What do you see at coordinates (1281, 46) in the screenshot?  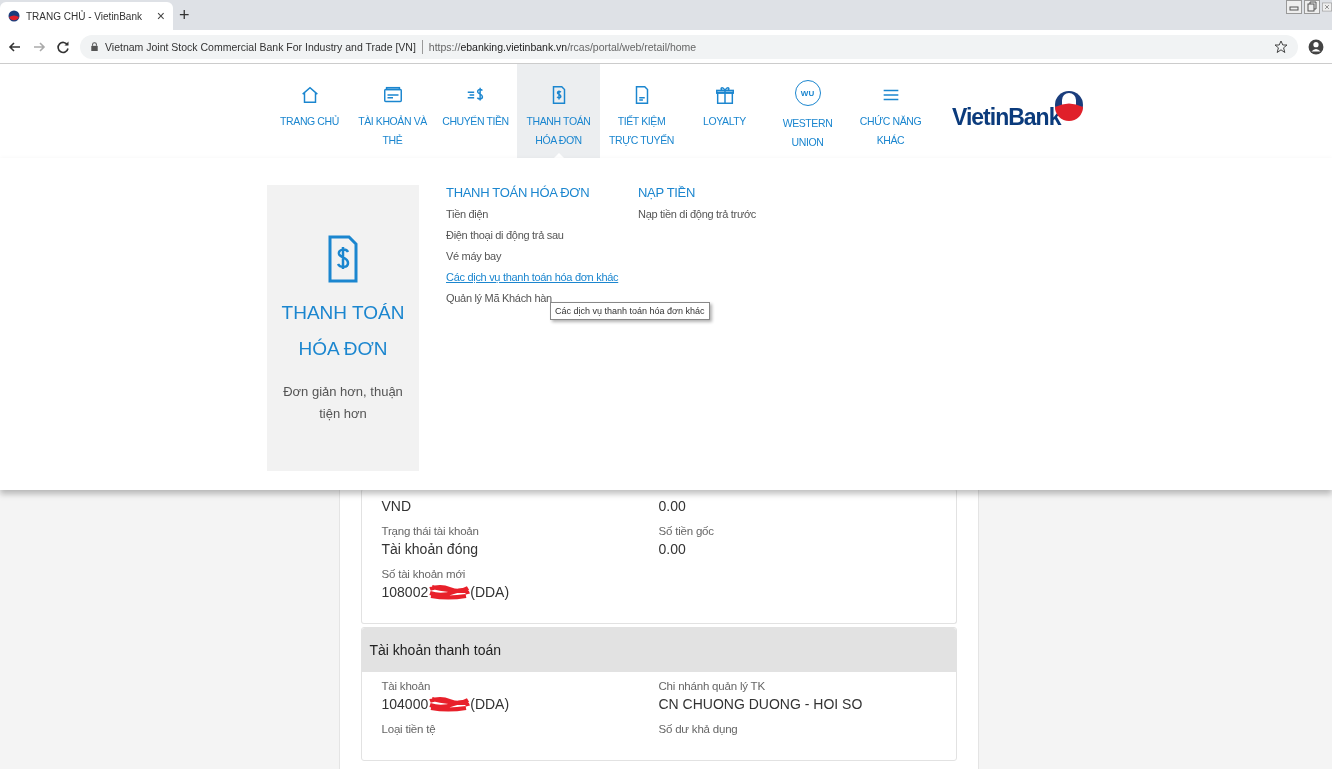 I see `star-icon` at bounding box center [1281, 46].